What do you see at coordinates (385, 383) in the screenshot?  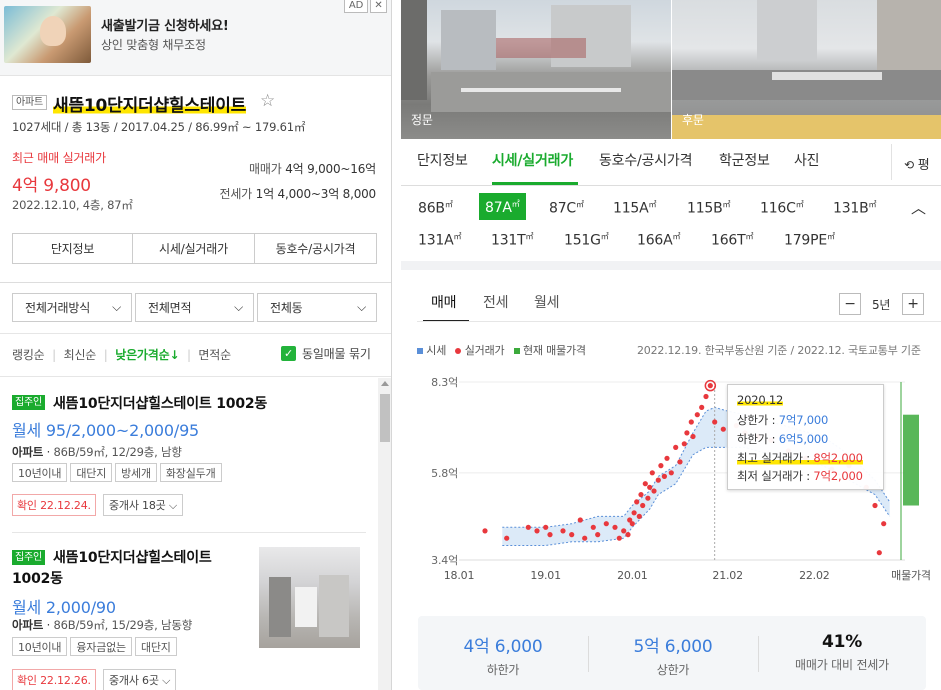 I see `scroll-up-icon` at bounding box center [385, 383].